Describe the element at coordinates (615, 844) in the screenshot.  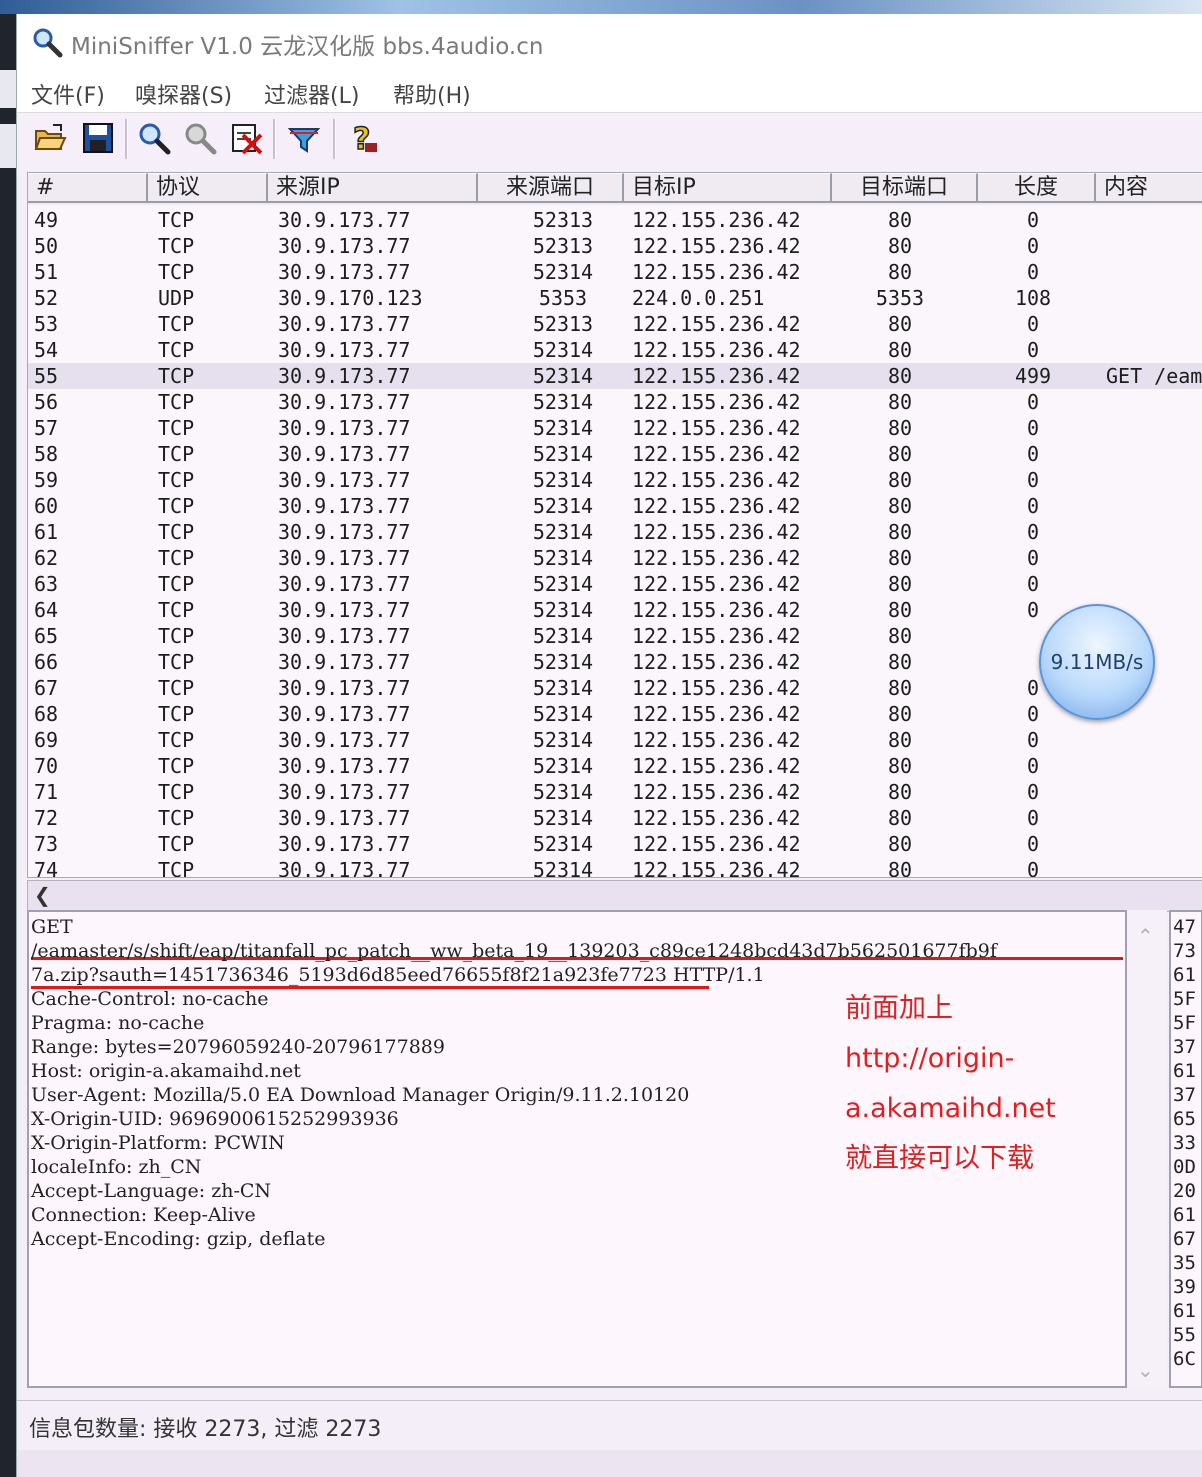
I see `table-row: 73 TCP 30.9.173.77 52314 122.155.236.42 80 0` at that location.